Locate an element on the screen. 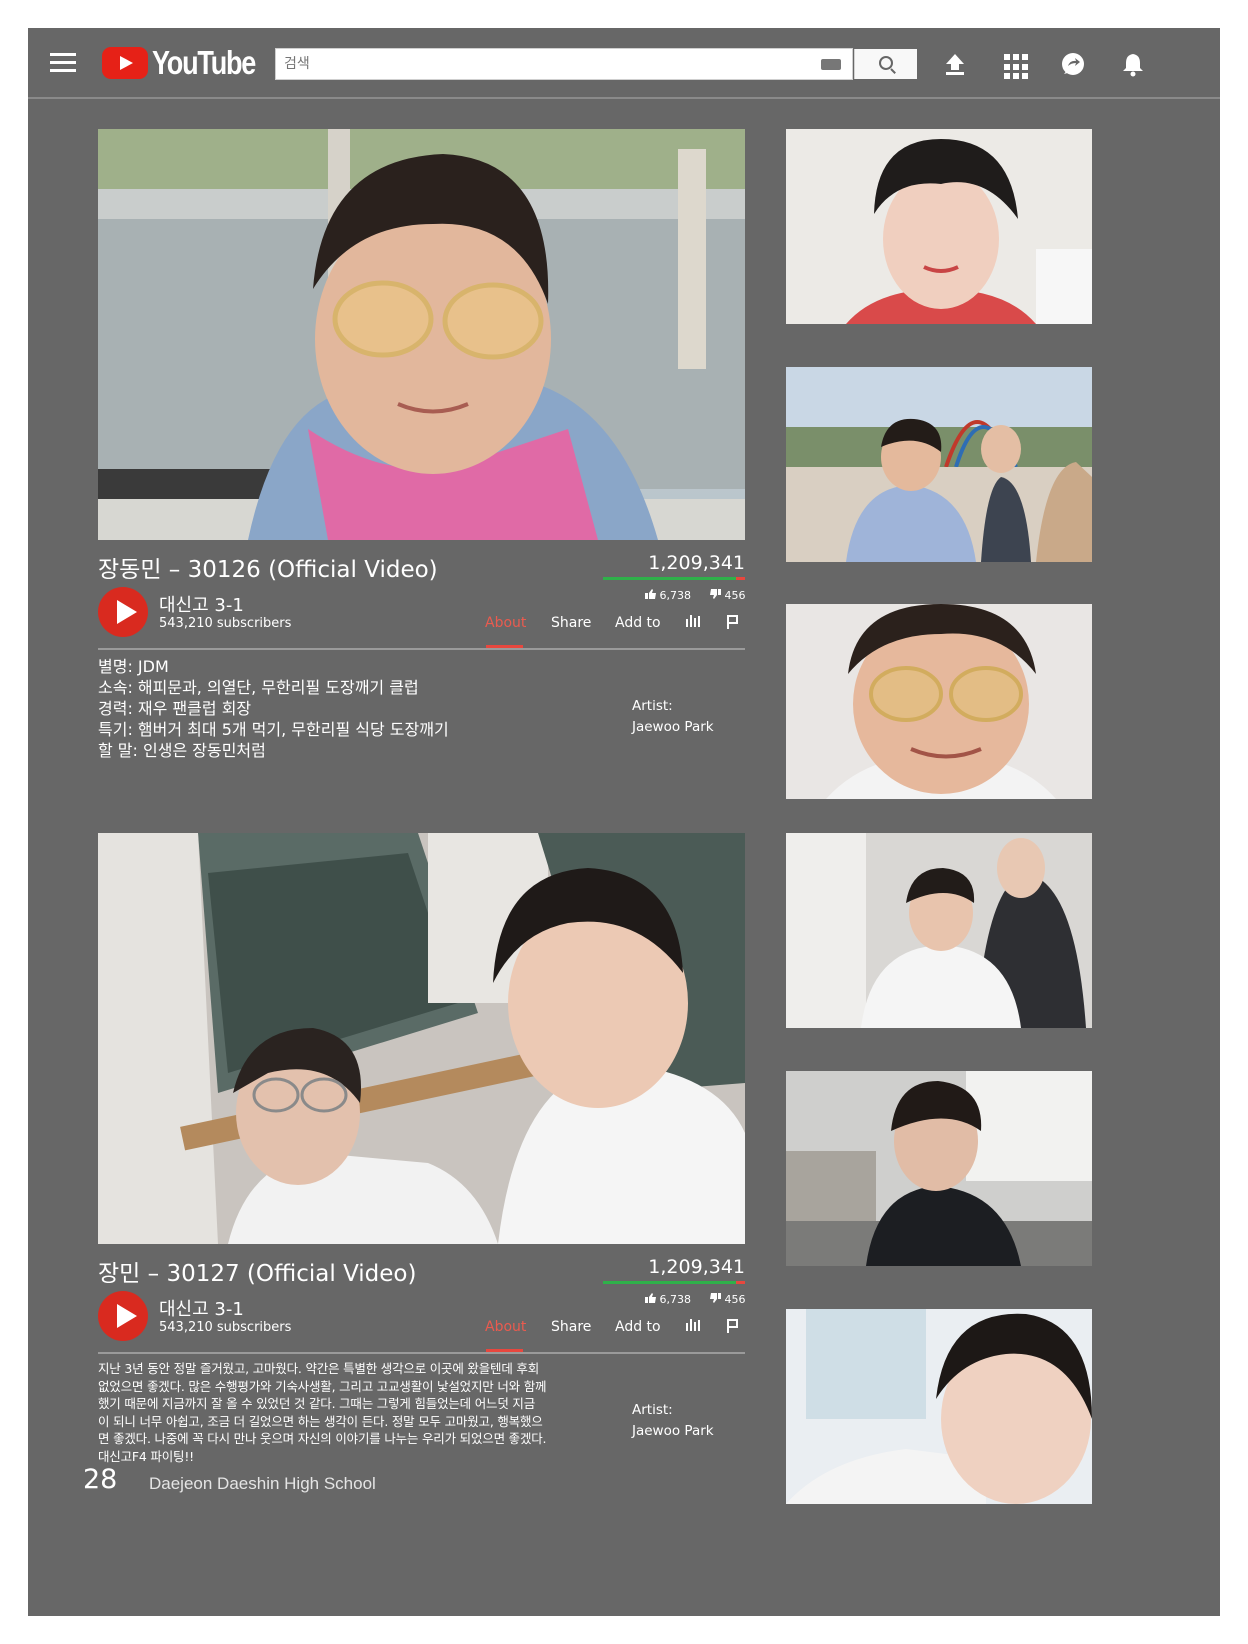  video-1-subscribers: 543,210 subscribers is located at coordinates (225, 623).